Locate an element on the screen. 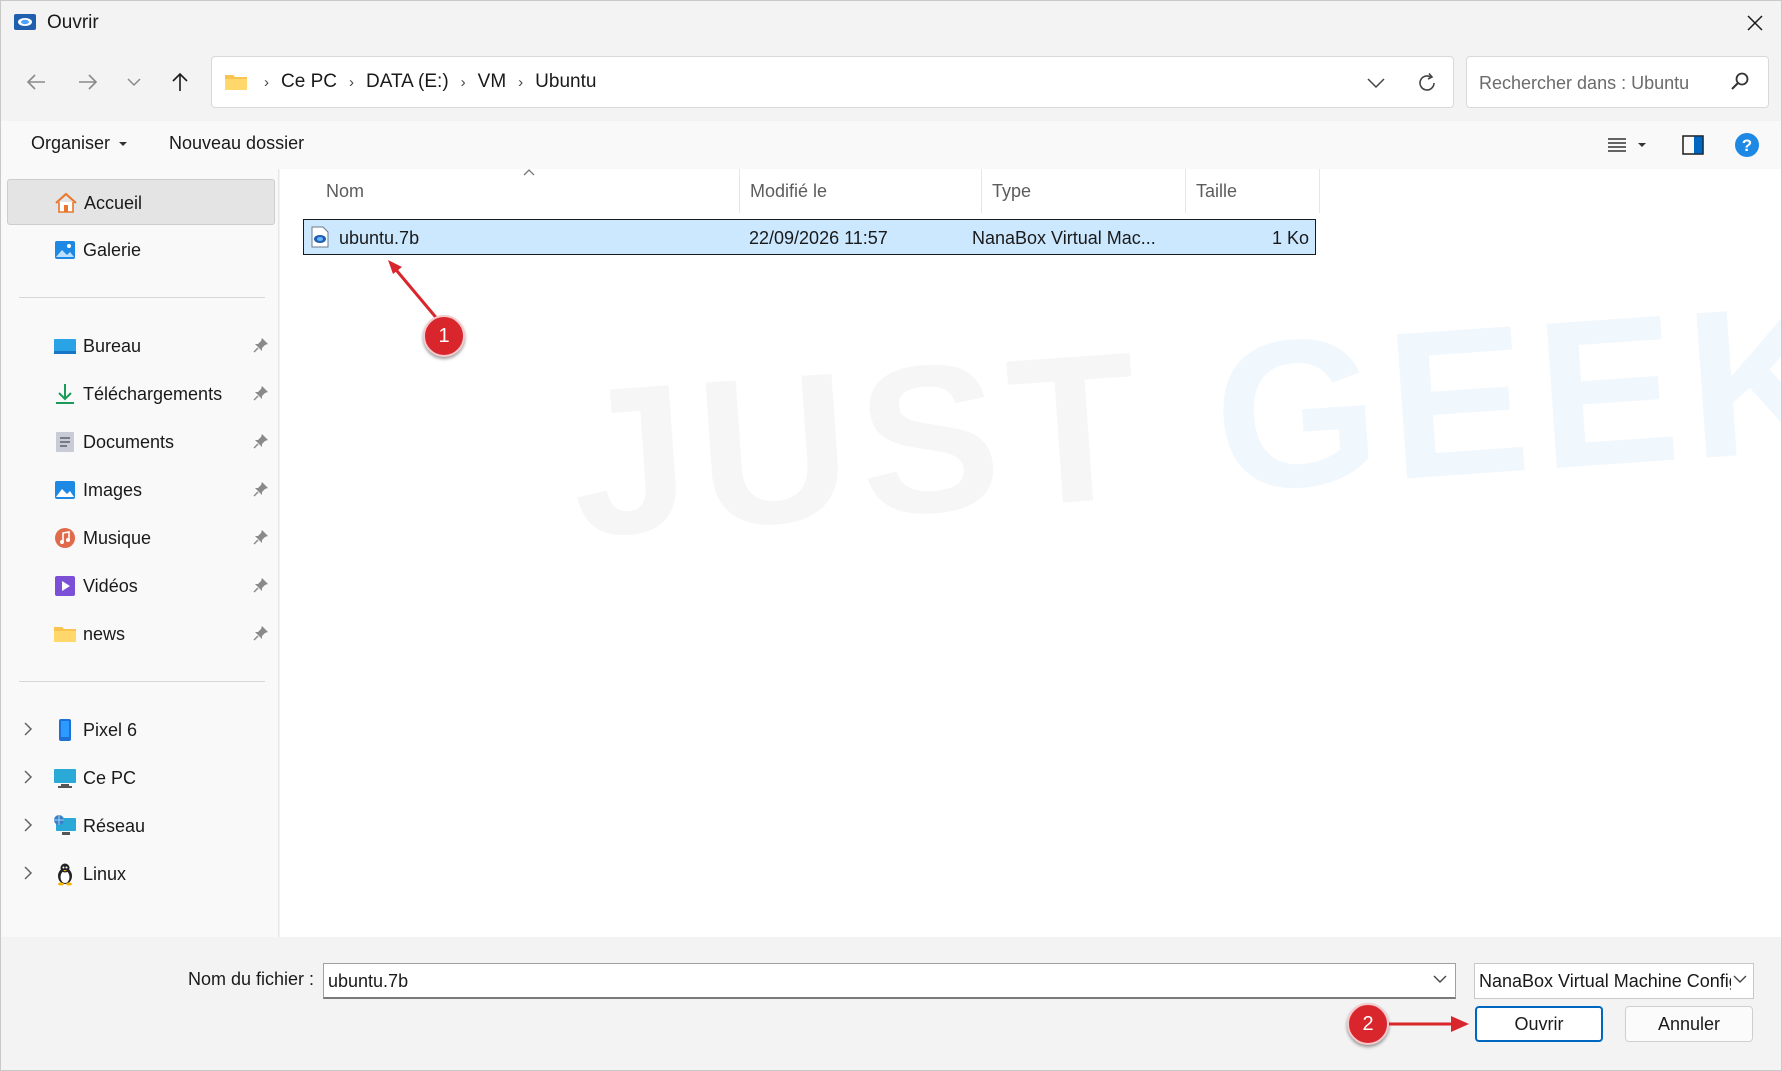  sidebar-item-label: Linux is located at coordinates (105, 874).